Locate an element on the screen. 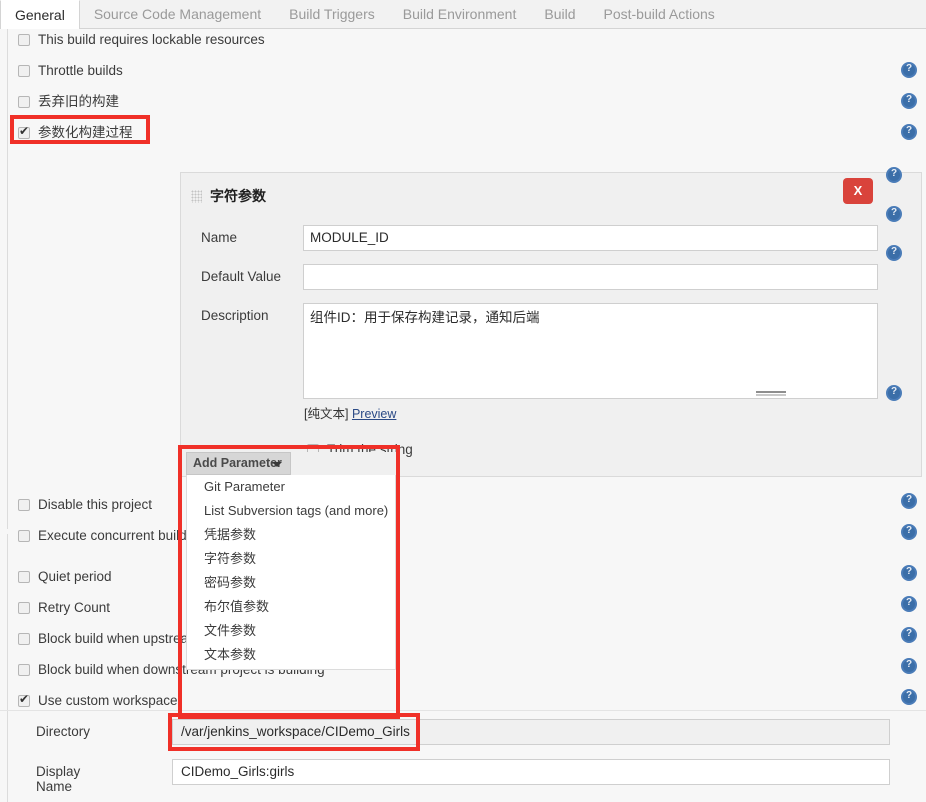 Image resolution: width=926 pixels, height=802 pixels. parameter-panel-title: 字符参数 is located at coordinates (238, 196).